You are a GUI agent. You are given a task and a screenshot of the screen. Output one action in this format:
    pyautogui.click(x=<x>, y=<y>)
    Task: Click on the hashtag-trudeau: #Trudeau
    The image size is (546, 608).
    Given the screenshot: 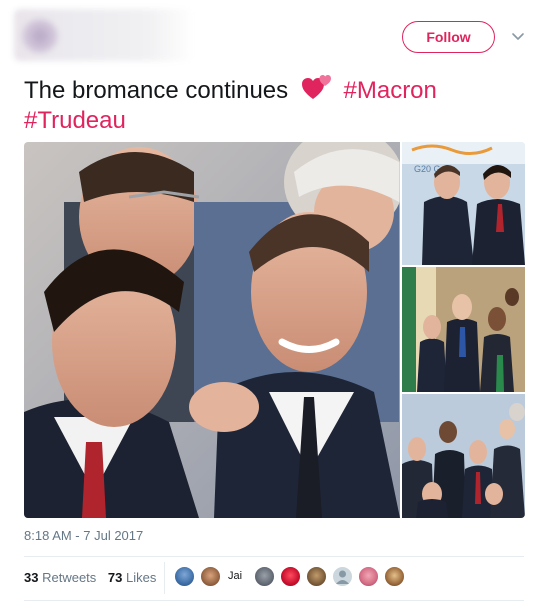 What is the action you would take?
    pyautogui.click(x=75, y=120)
    